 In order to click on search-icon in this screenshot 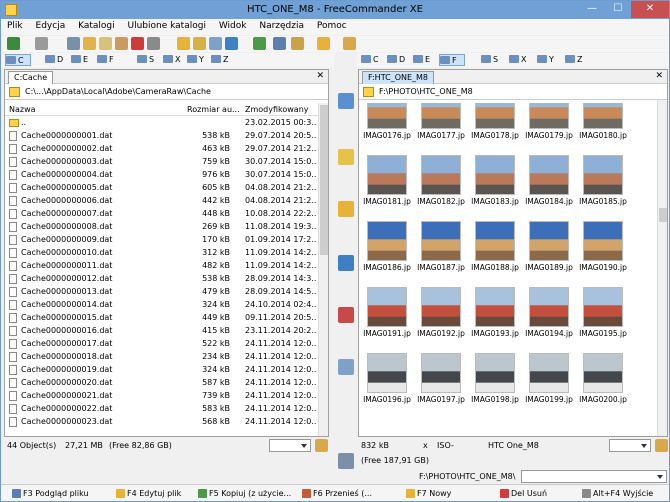, I will do `click(346, 367)`.